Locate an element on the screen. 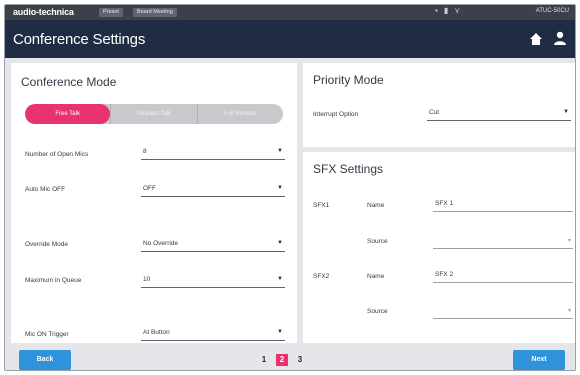  sfx2-source-select: ▾ is located at coordinates (503, 312).